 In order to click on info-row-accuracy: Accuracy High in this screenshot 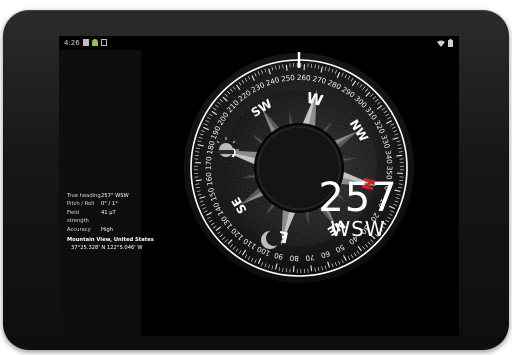, I will do `click(110, 230)`.